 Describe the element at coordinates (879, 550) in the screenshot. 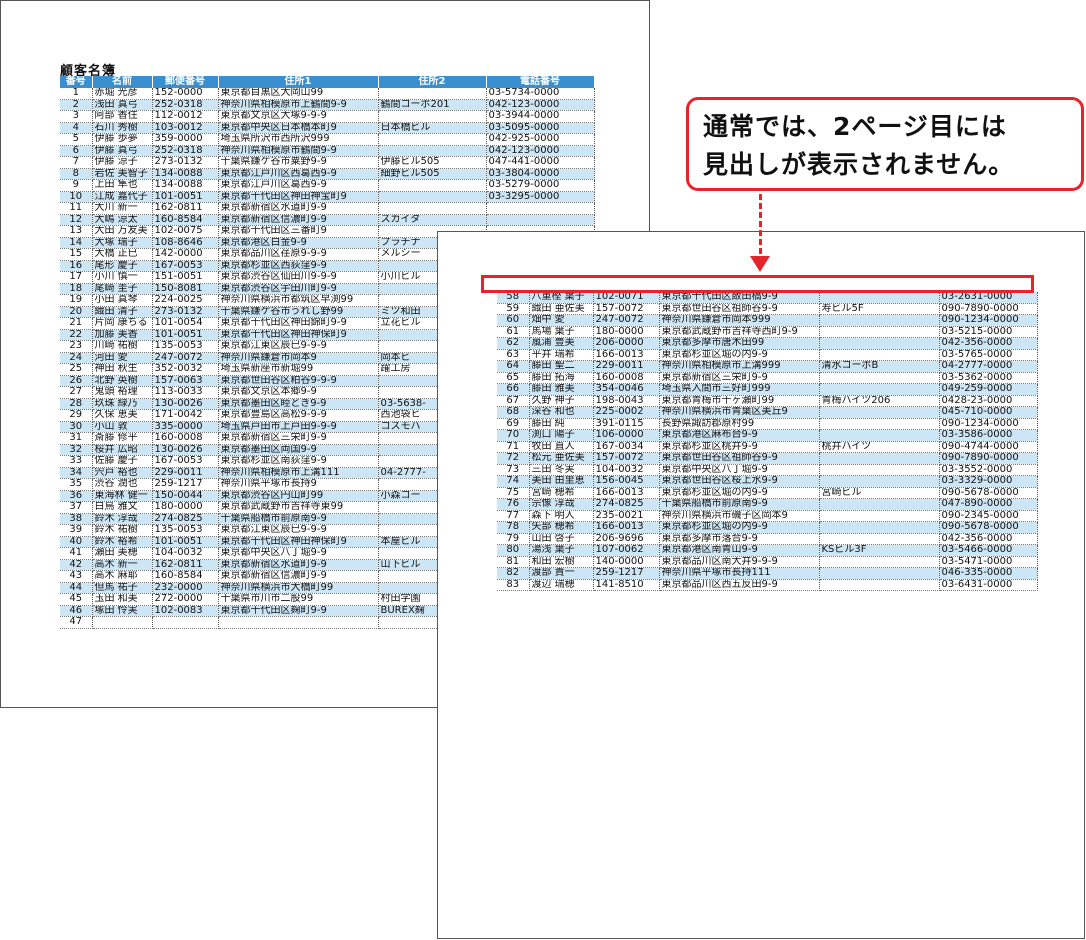

I see `table-cell: KSビル3F` at that location.